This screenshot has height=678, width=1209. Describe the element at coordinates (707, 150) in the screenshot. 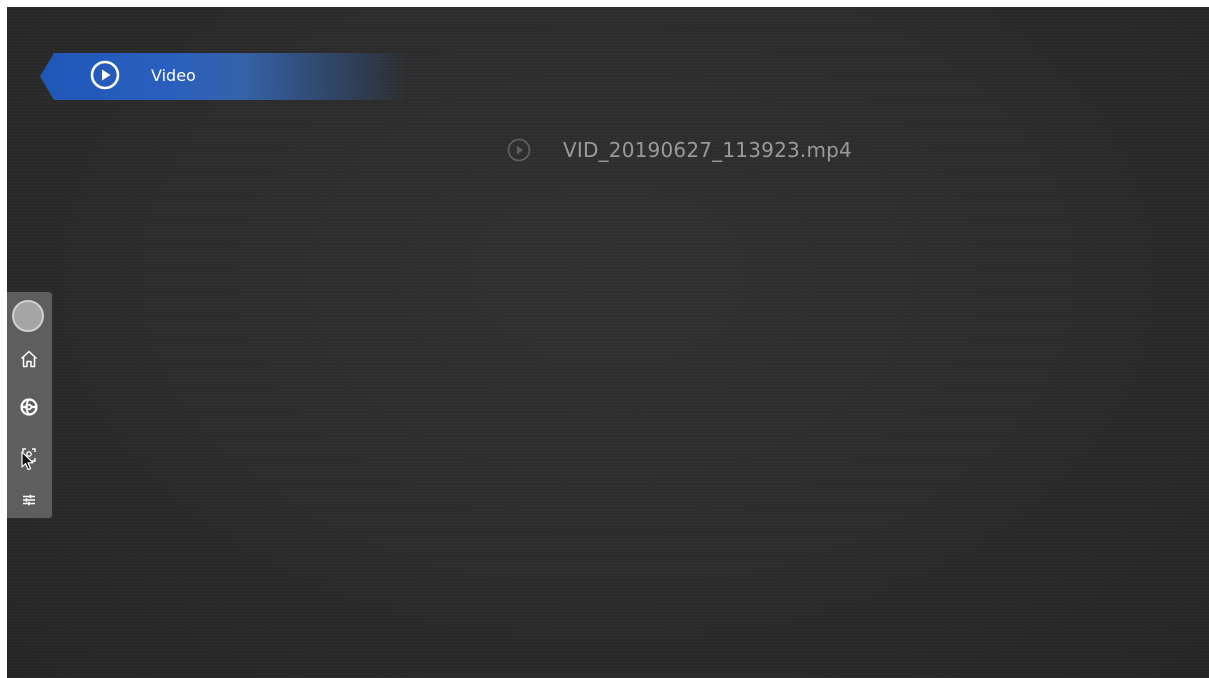

I see `file-name: VID_20190627_113923.mp4` at that location.